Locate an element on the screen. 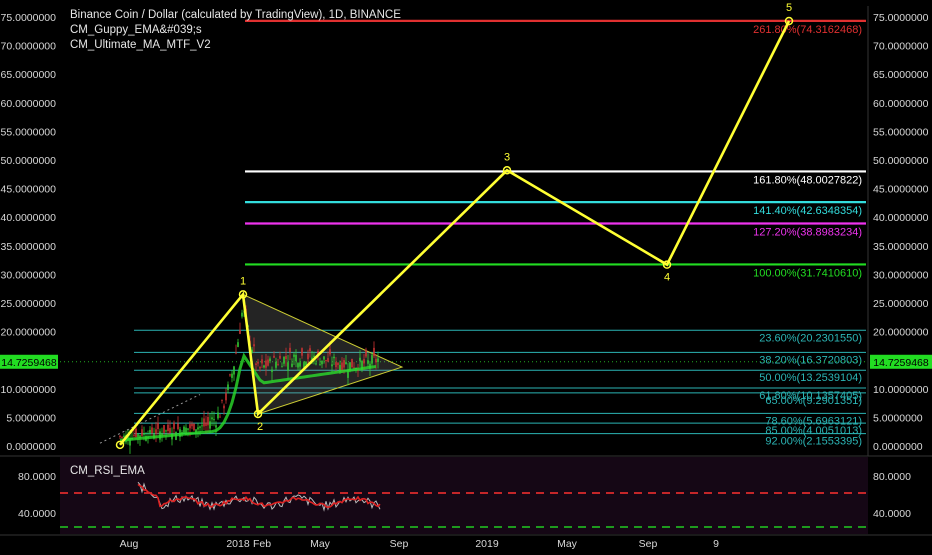 This screenshot has width=932, height=555. x-tick-label: Aug is located at coordinates (129, 544).